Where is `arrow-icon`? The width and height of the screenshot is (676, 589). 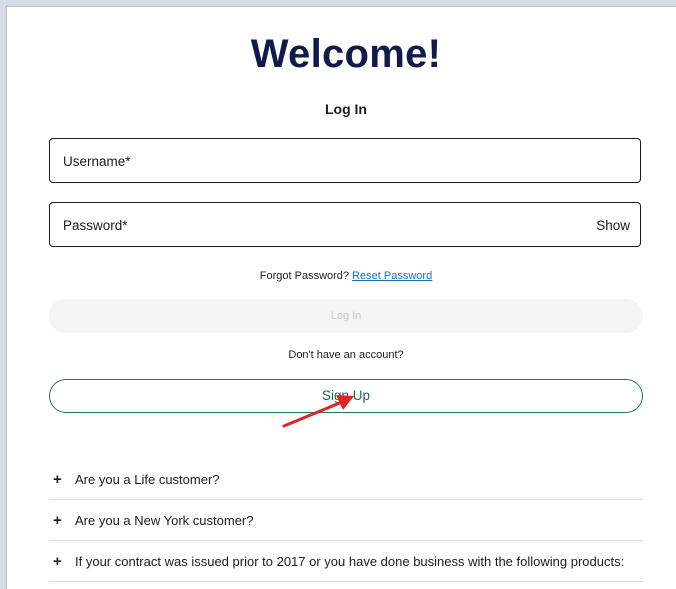
arrow-icon is located at coordinates (318, 411).